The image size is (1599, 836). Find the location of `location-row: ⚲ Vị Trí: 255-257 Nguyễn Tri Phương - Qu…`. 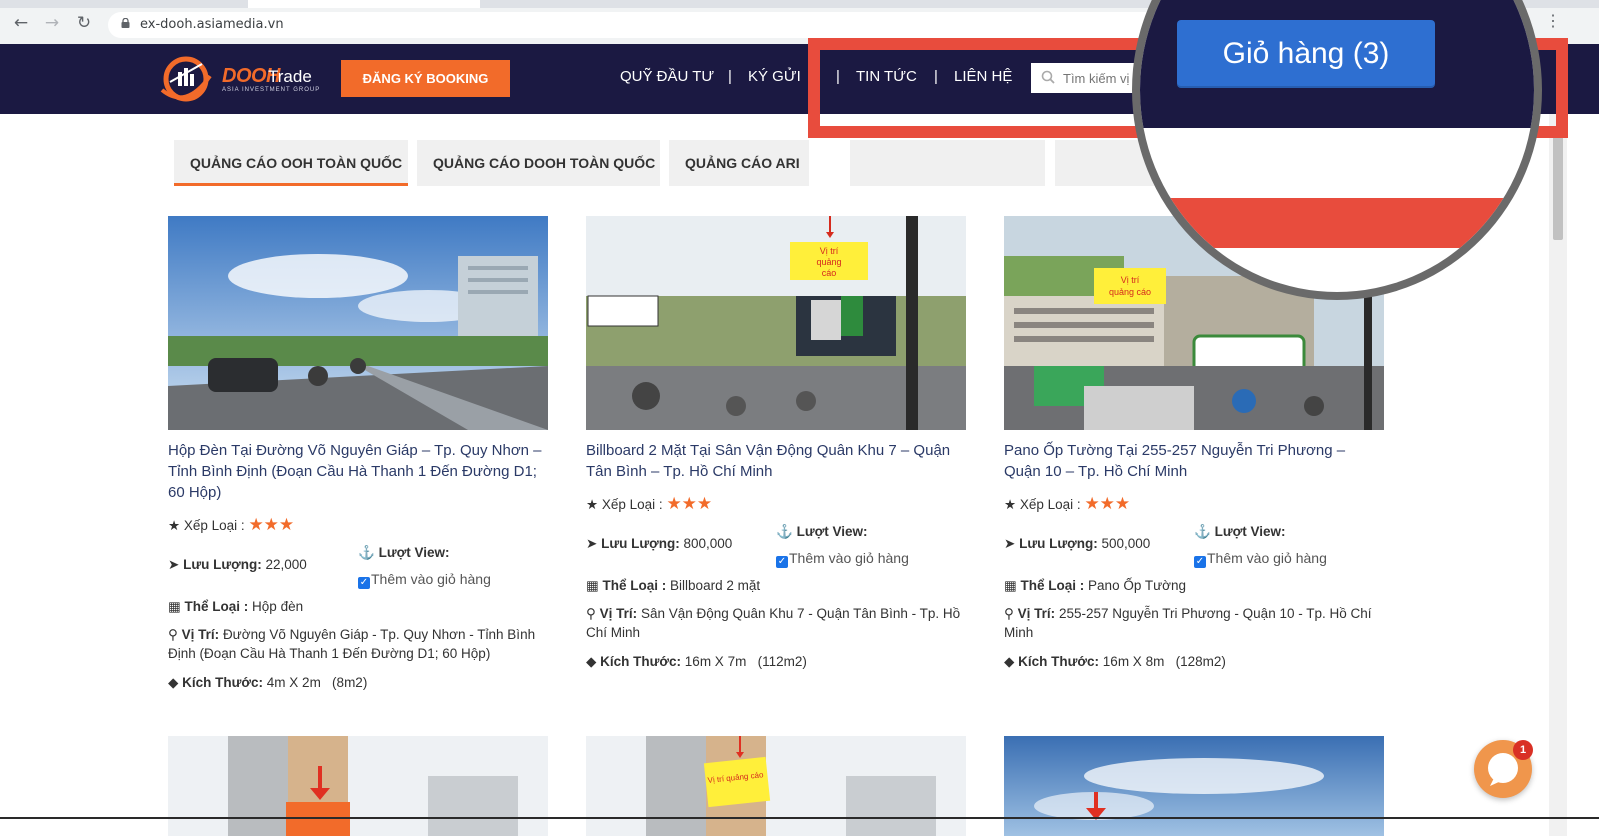

location-row: ⚲ Vị Trí: 255-257 Nguyễn Tri Phương - Qu… is located at coordinates (1191, 623).